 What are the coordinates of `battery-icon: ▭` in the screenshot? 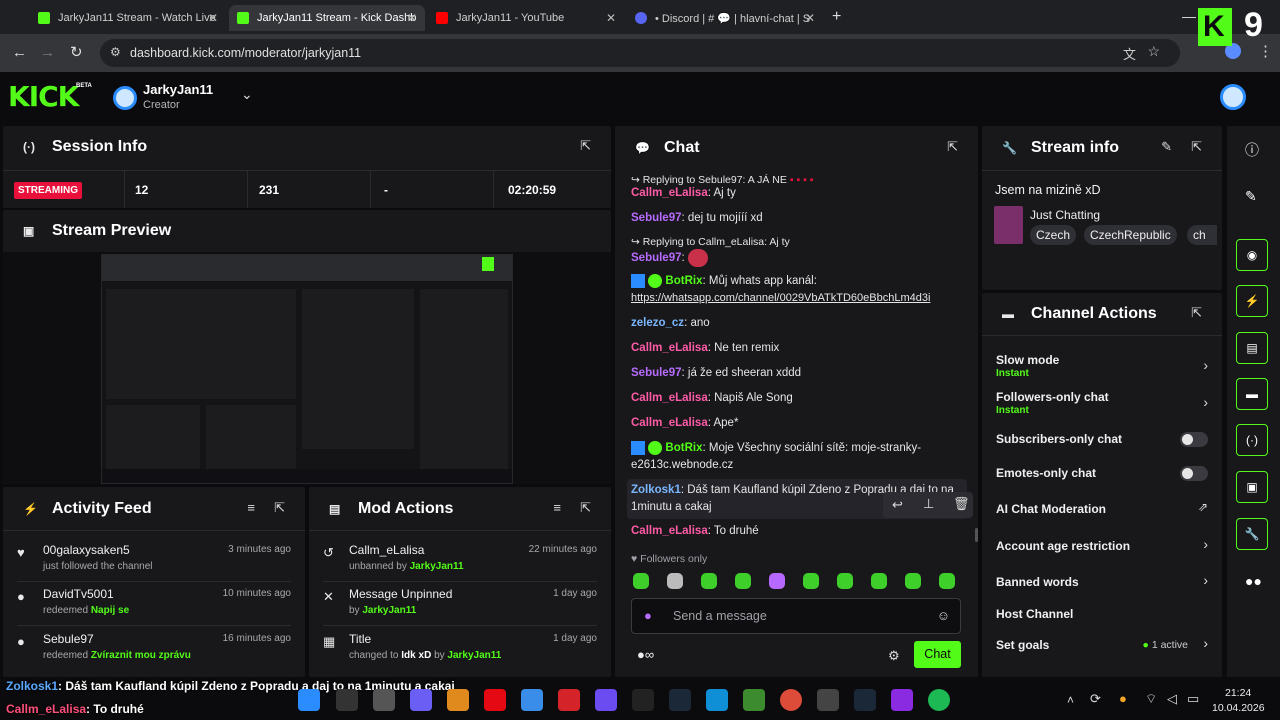 It's located at (1193, 699).